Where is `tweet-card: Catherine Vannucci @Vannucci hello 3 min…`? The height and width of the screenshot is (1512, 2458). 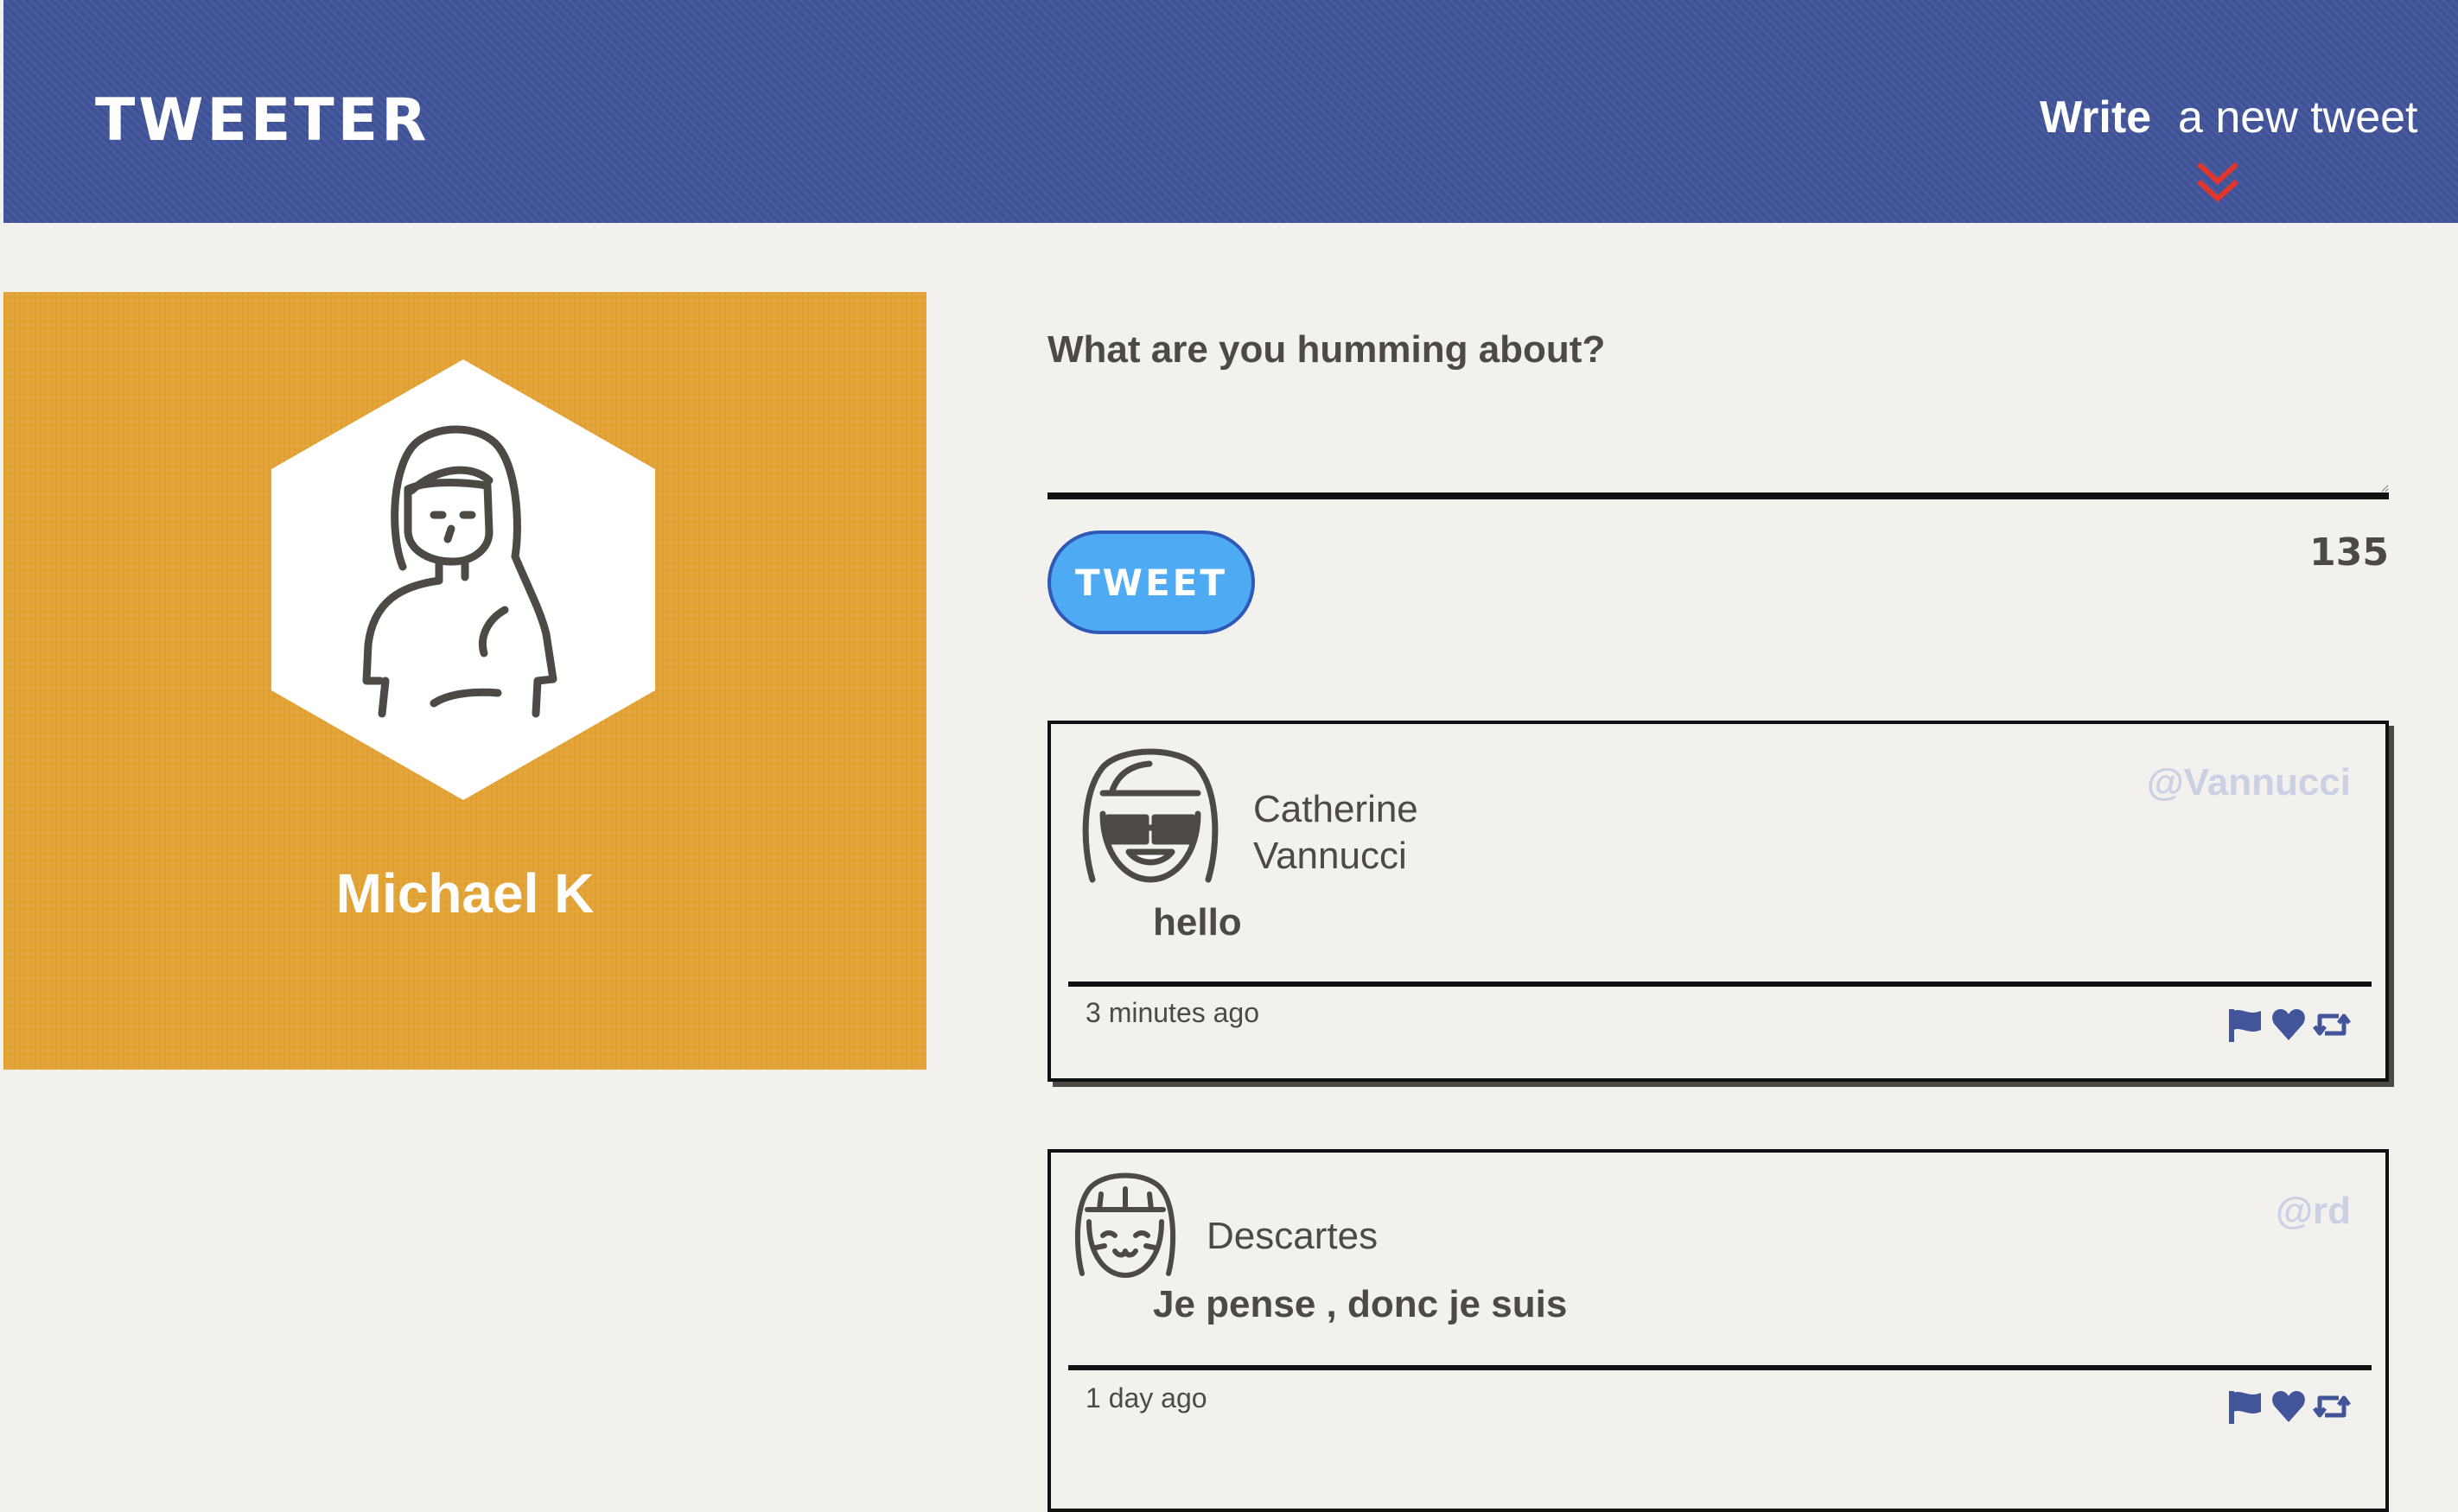
tweet-card: Catherine Vannucci @Vannucci hello 3 min… is located at coordinates (1718, 901).